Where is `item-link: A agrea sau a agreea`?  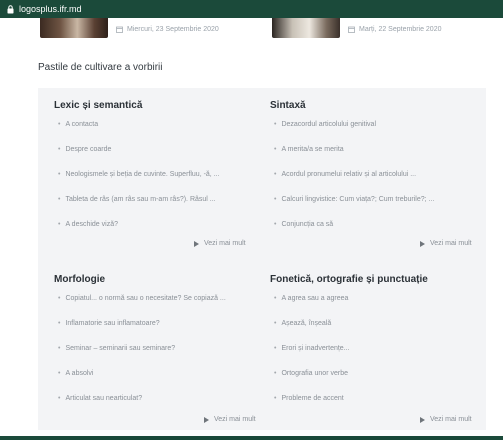
item-link: A agrea sau a agreea is located at coordinates (314, 298).